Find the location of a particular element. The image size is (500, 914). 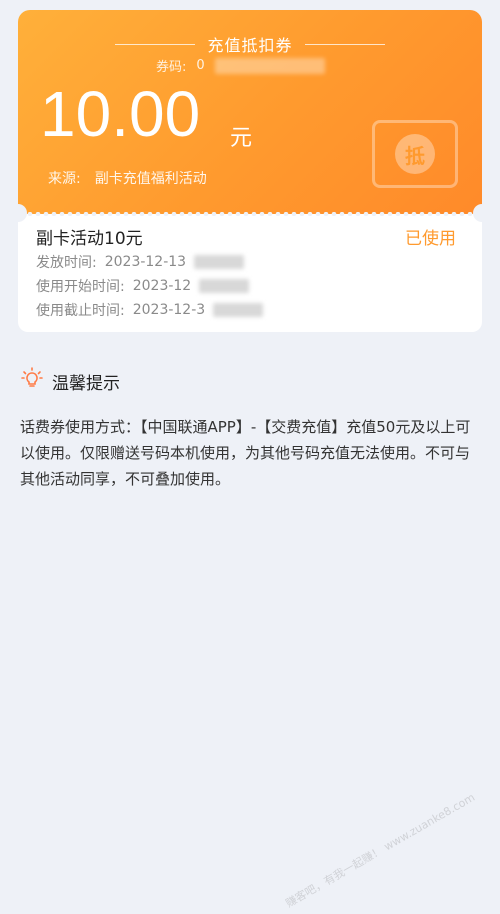

coupon-code-redaction is located at coordinates (269, 65).